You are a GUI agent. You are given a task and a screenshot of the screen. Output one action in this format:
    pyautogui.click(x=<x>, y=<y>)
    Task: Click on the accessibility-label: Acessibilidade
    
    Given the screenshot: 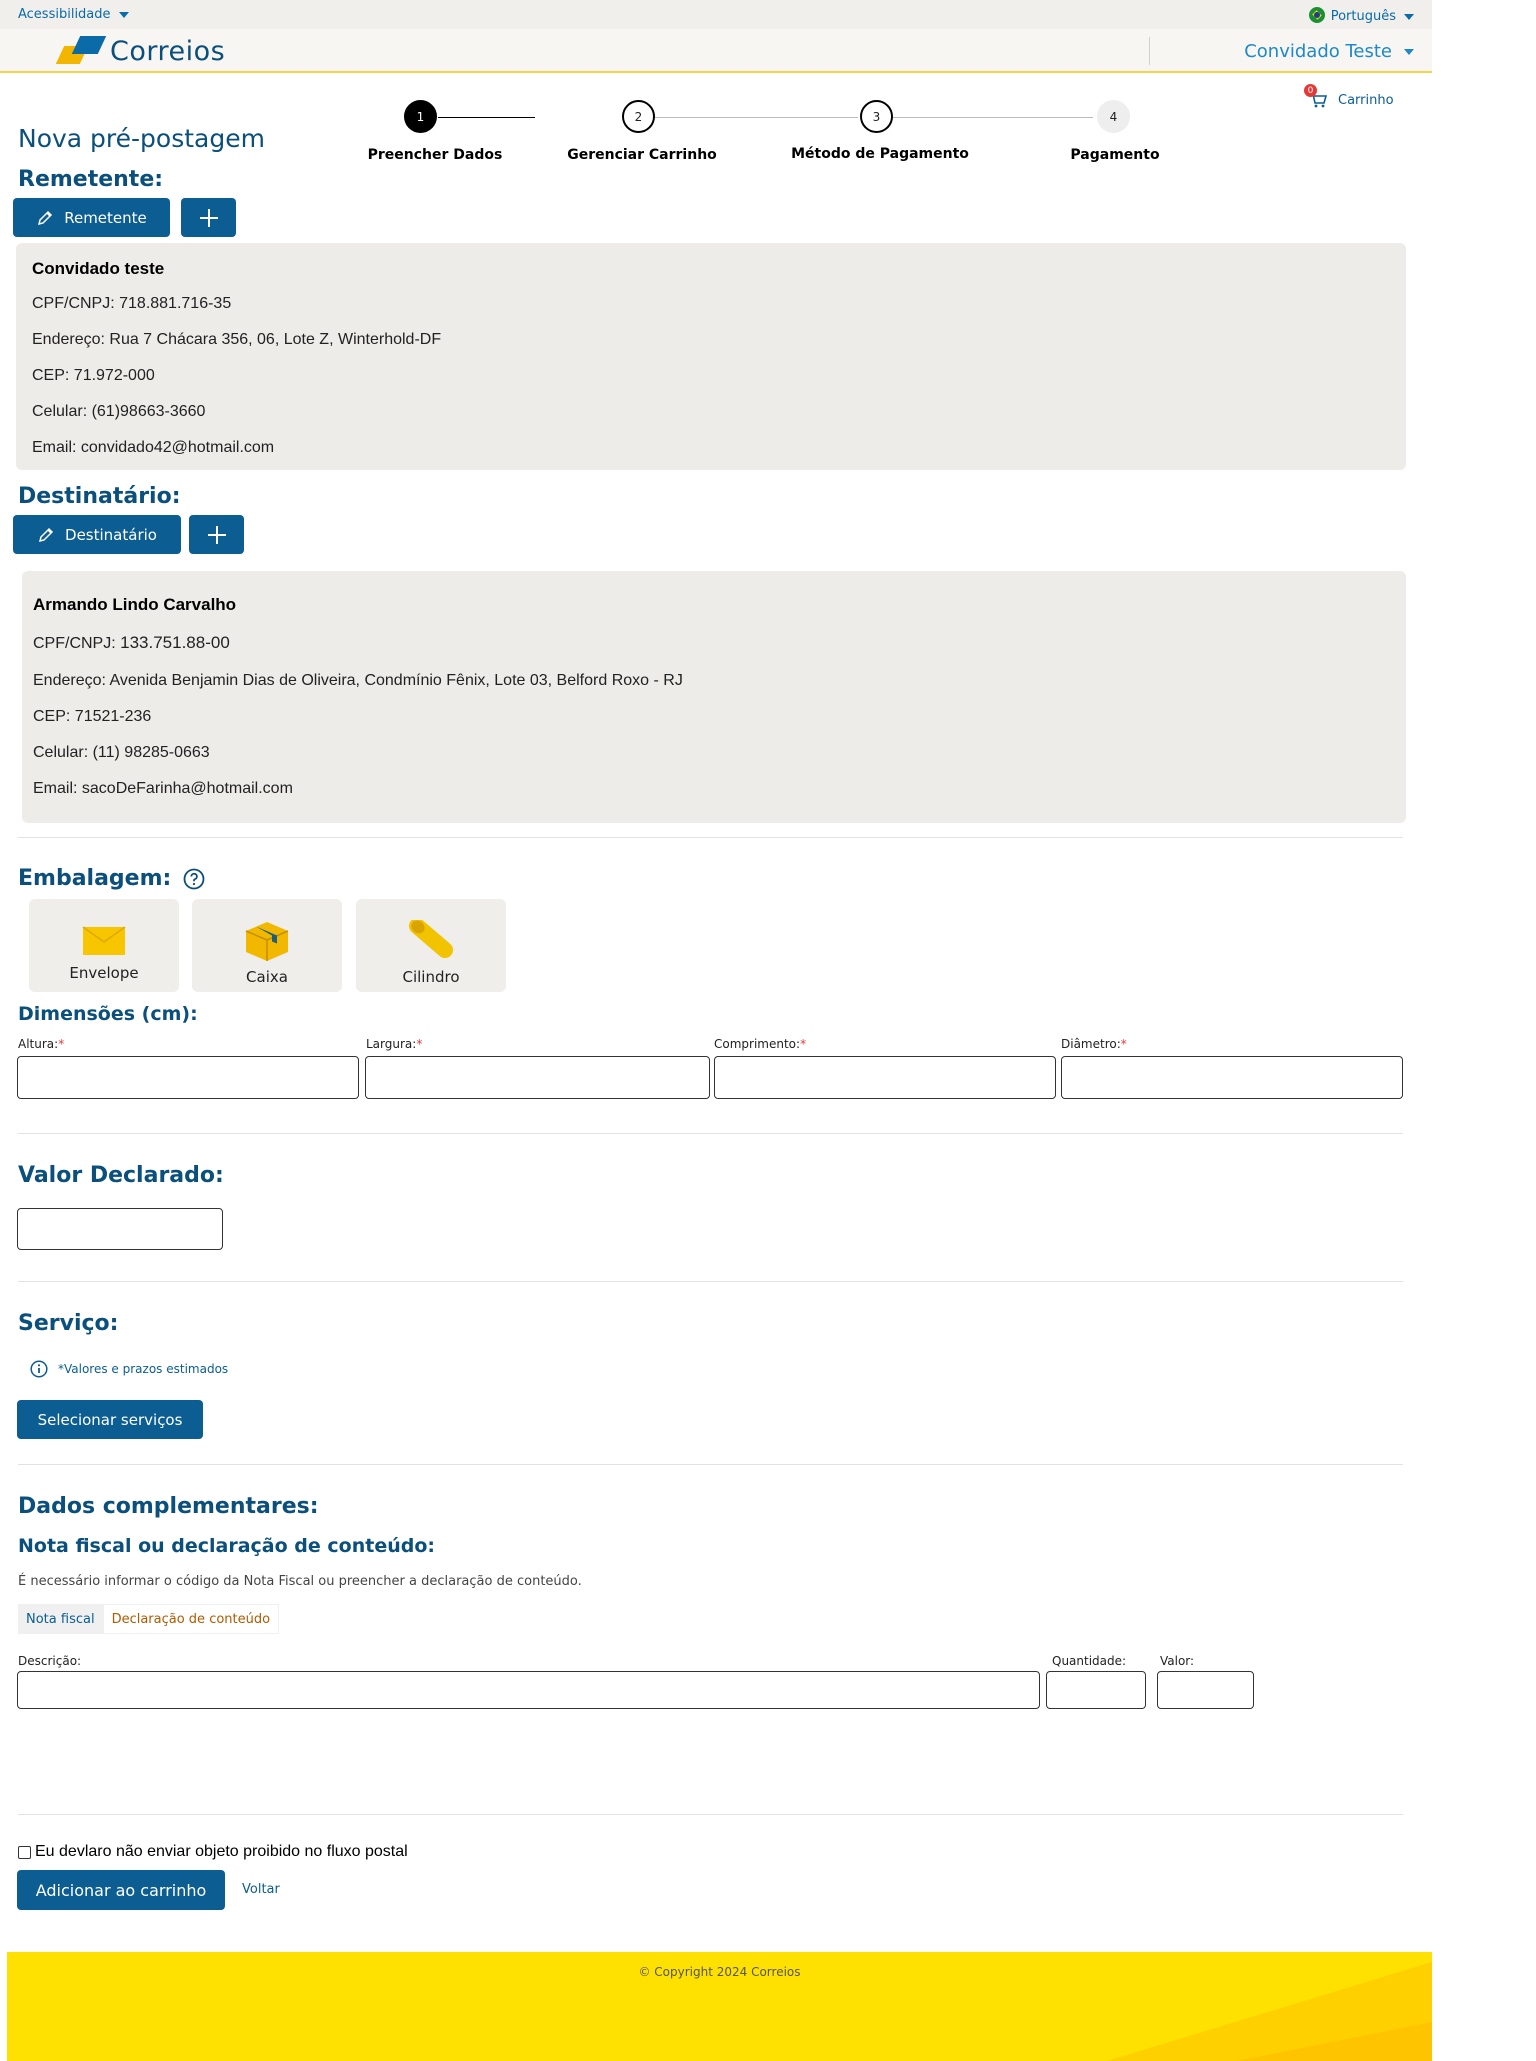 What is the action you would take?
    pyautogui.click(x=64, y=14)
    